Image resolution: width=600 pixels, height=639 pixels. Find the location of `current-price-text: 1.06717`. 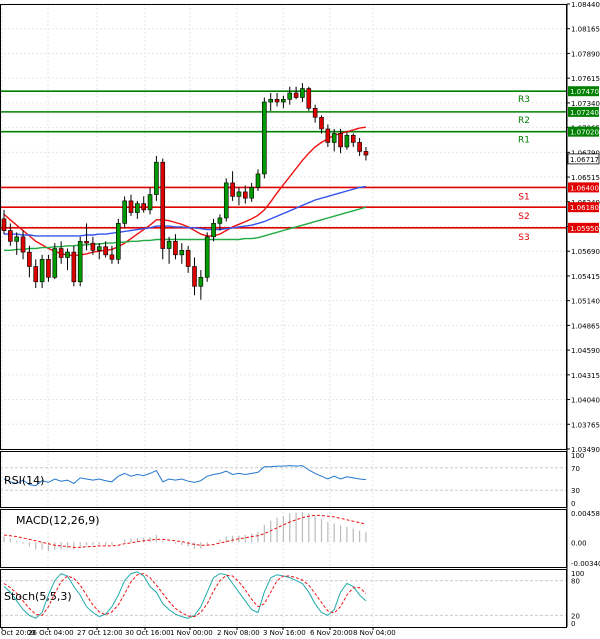

current-price-text: 1.06717 is located at coordinates (584, 160).